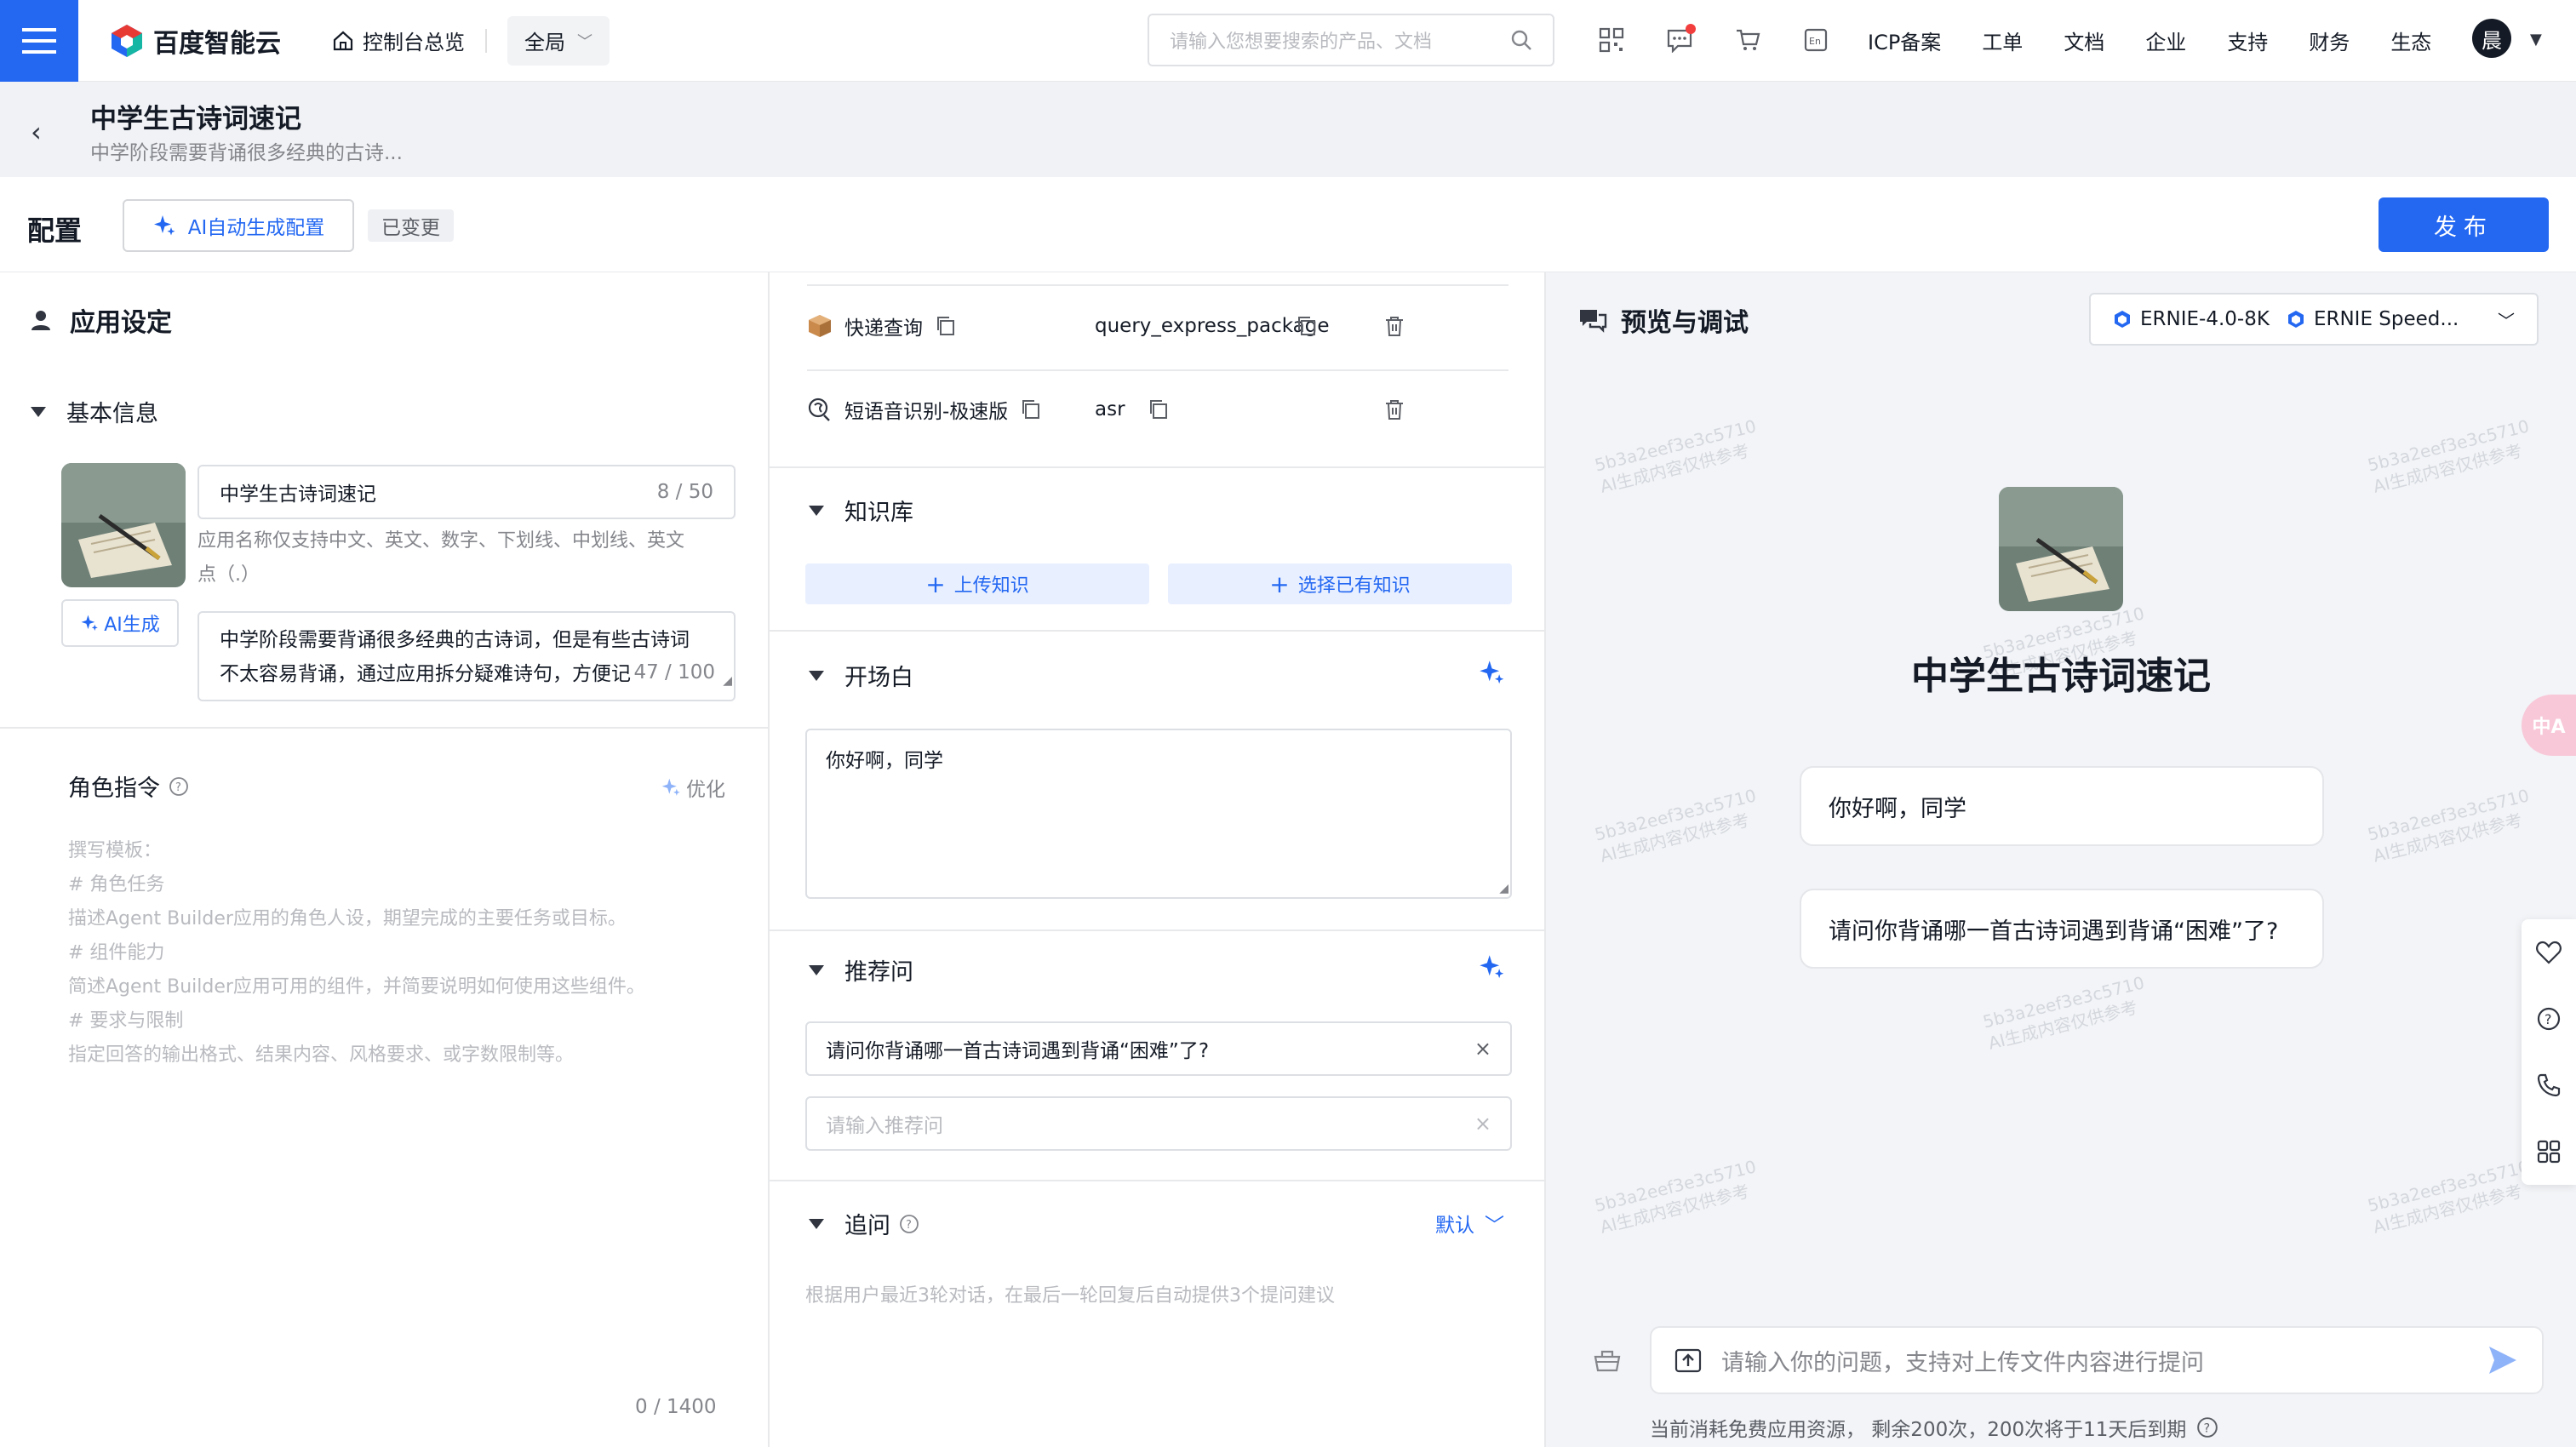  What do you see at coordinates (867, 1226) in the screenshot?
I see `followup-title: 追问` at bounding box center [867, 1226].